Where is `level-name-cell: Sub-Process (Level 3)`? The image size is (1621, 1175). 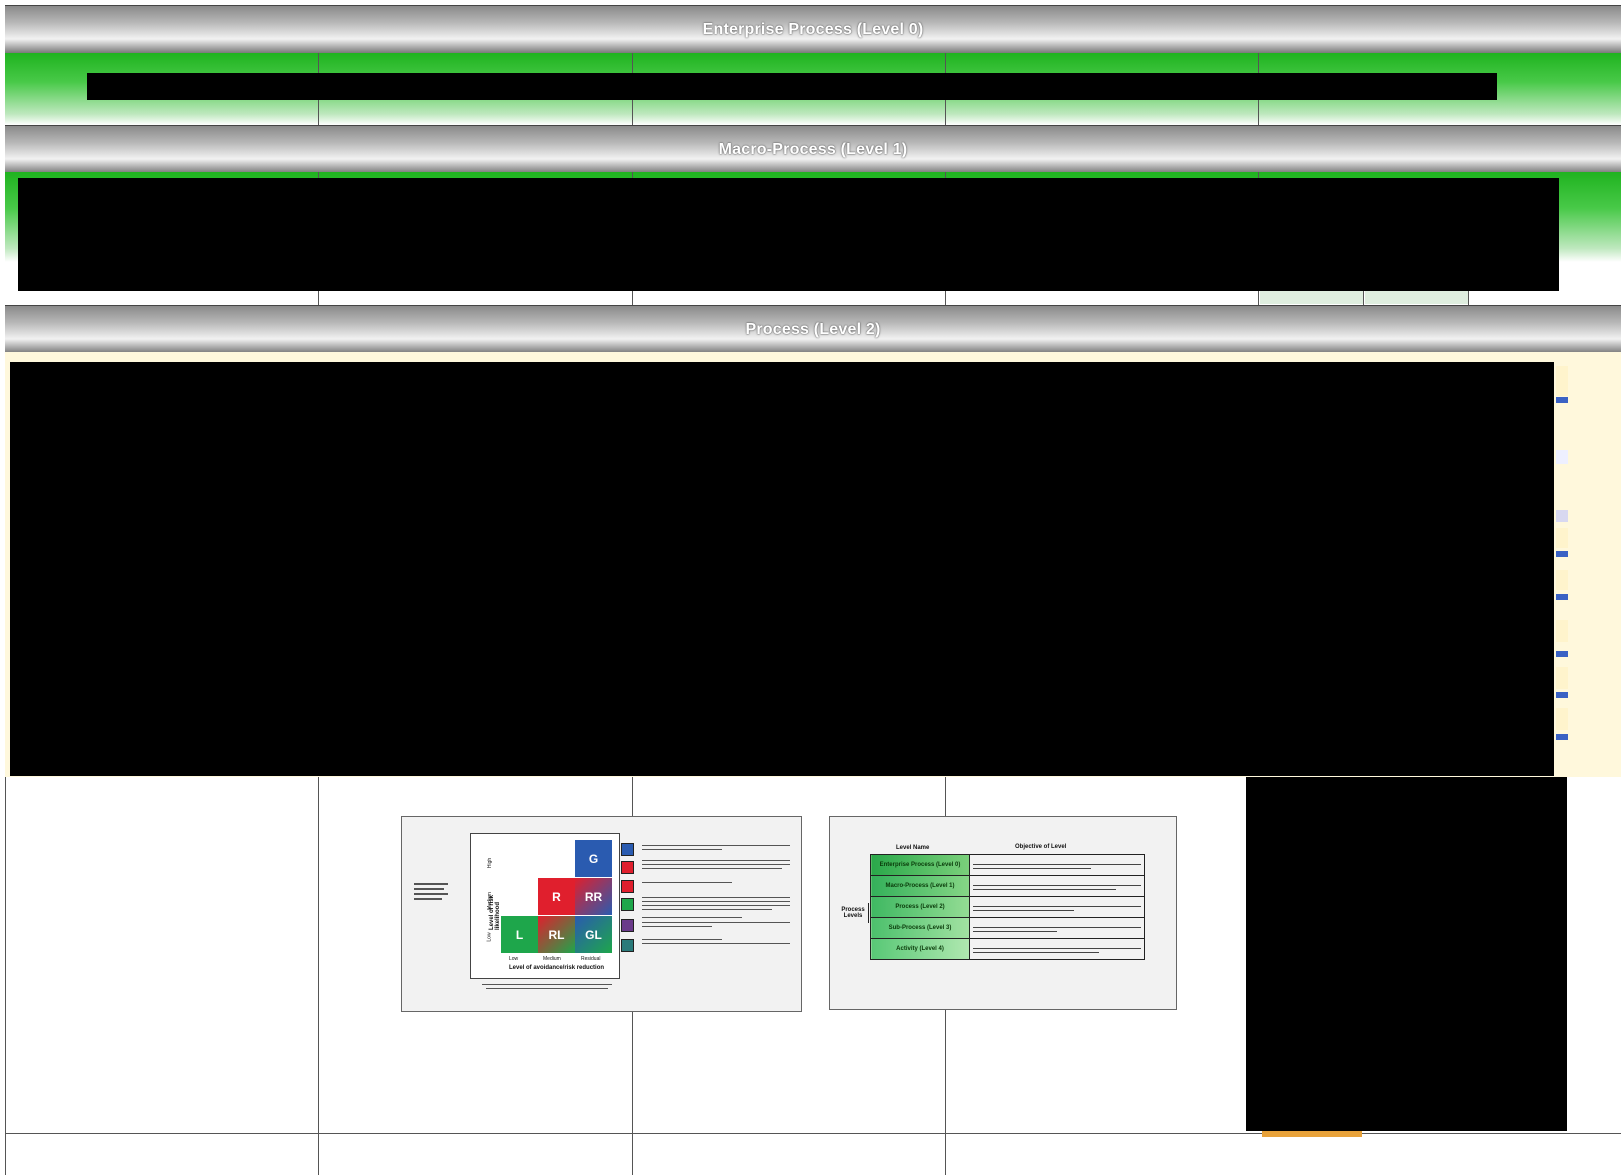 level-name-cell: Sub-Process (Level 3) is located at coordinates (920, 928).